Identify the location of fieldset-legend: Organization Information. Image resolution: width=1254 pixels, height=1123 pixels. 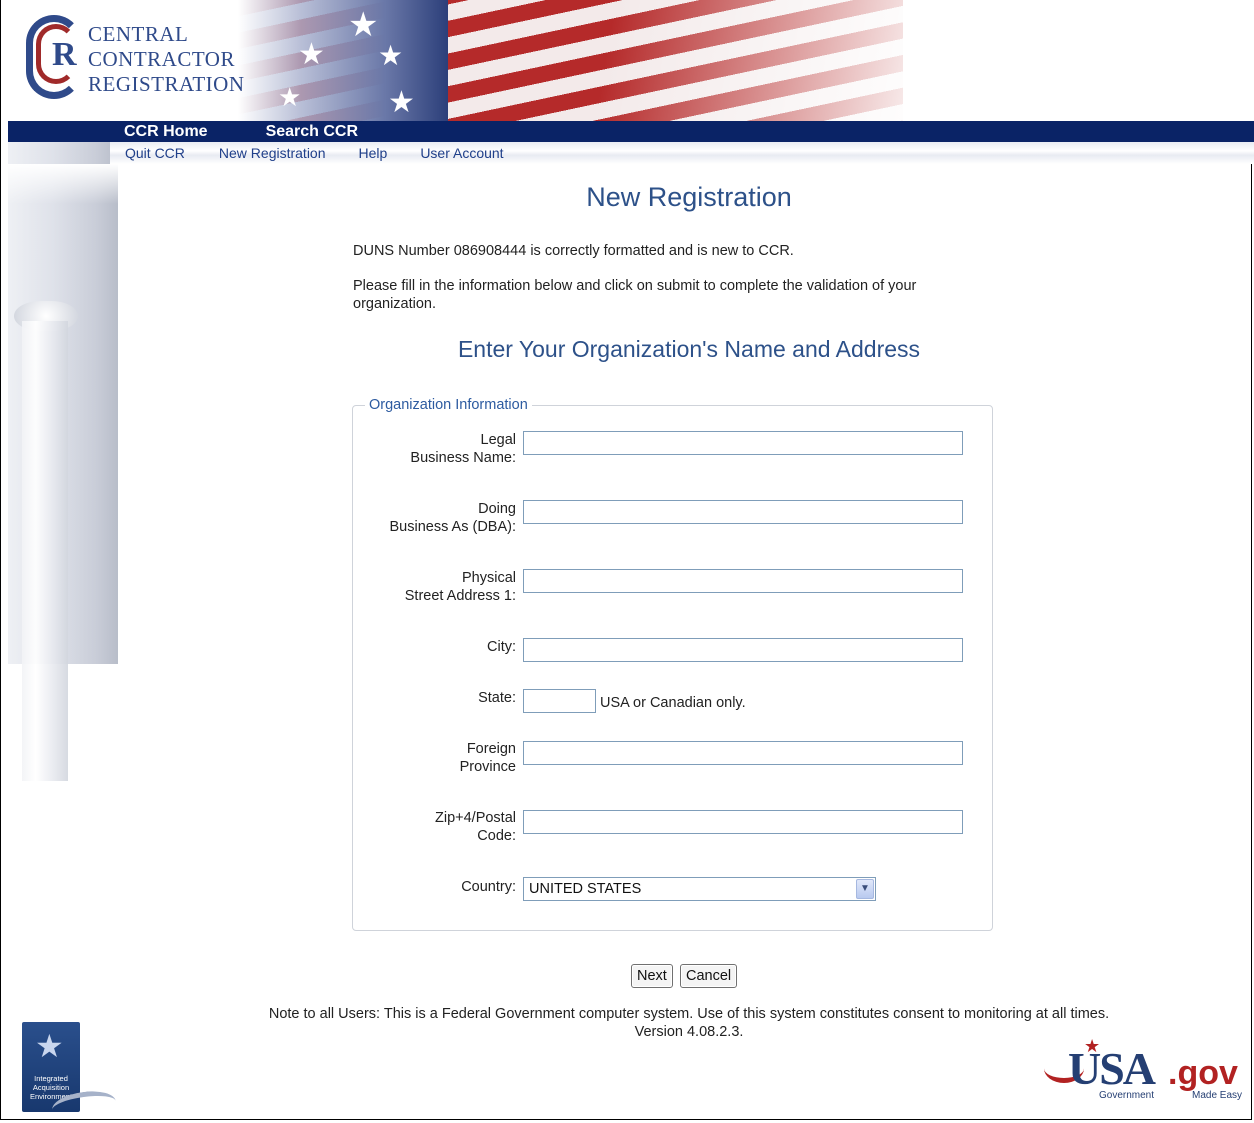
(448, 405).